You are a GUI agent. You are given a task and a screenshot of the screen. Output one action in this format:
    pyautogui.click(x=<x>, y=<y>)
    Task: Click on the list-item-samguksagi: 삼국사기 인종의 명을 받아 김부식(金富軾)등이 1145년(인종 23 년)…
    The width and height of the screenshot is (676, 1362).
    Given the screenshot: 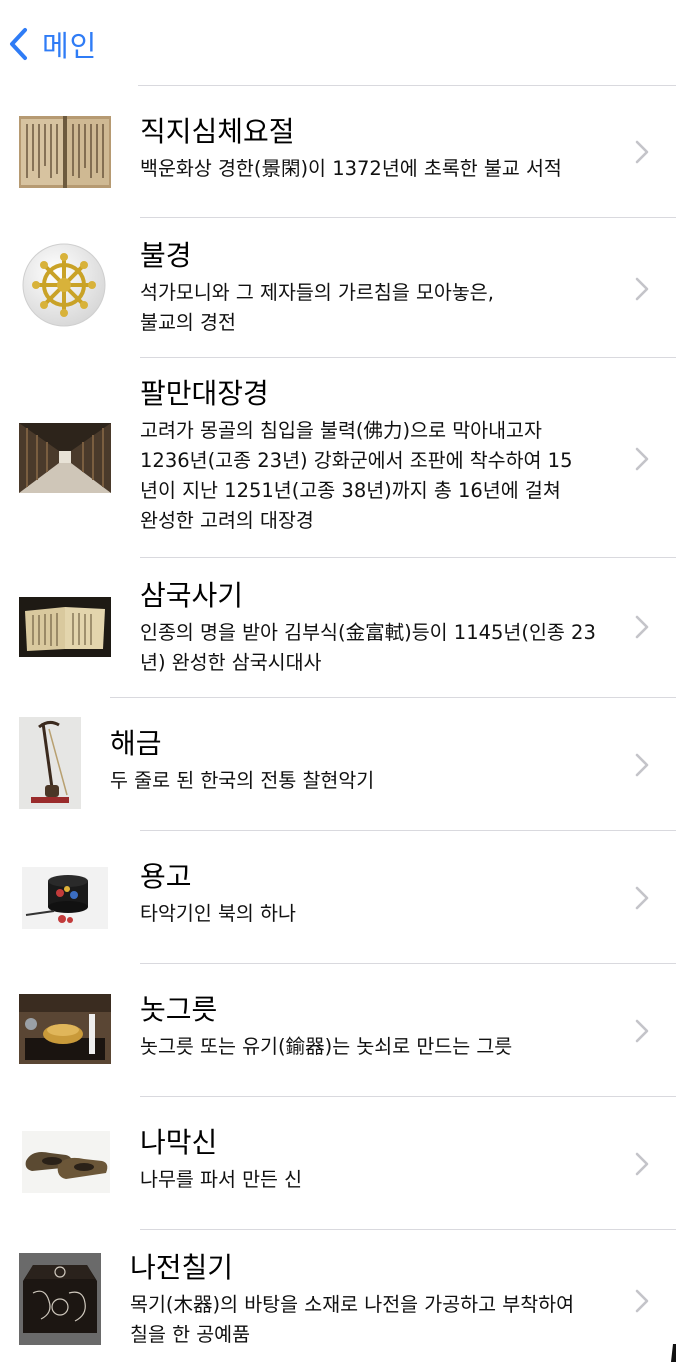 What is the action you would take?
    pyautogui.click(x=338, y=628)
    